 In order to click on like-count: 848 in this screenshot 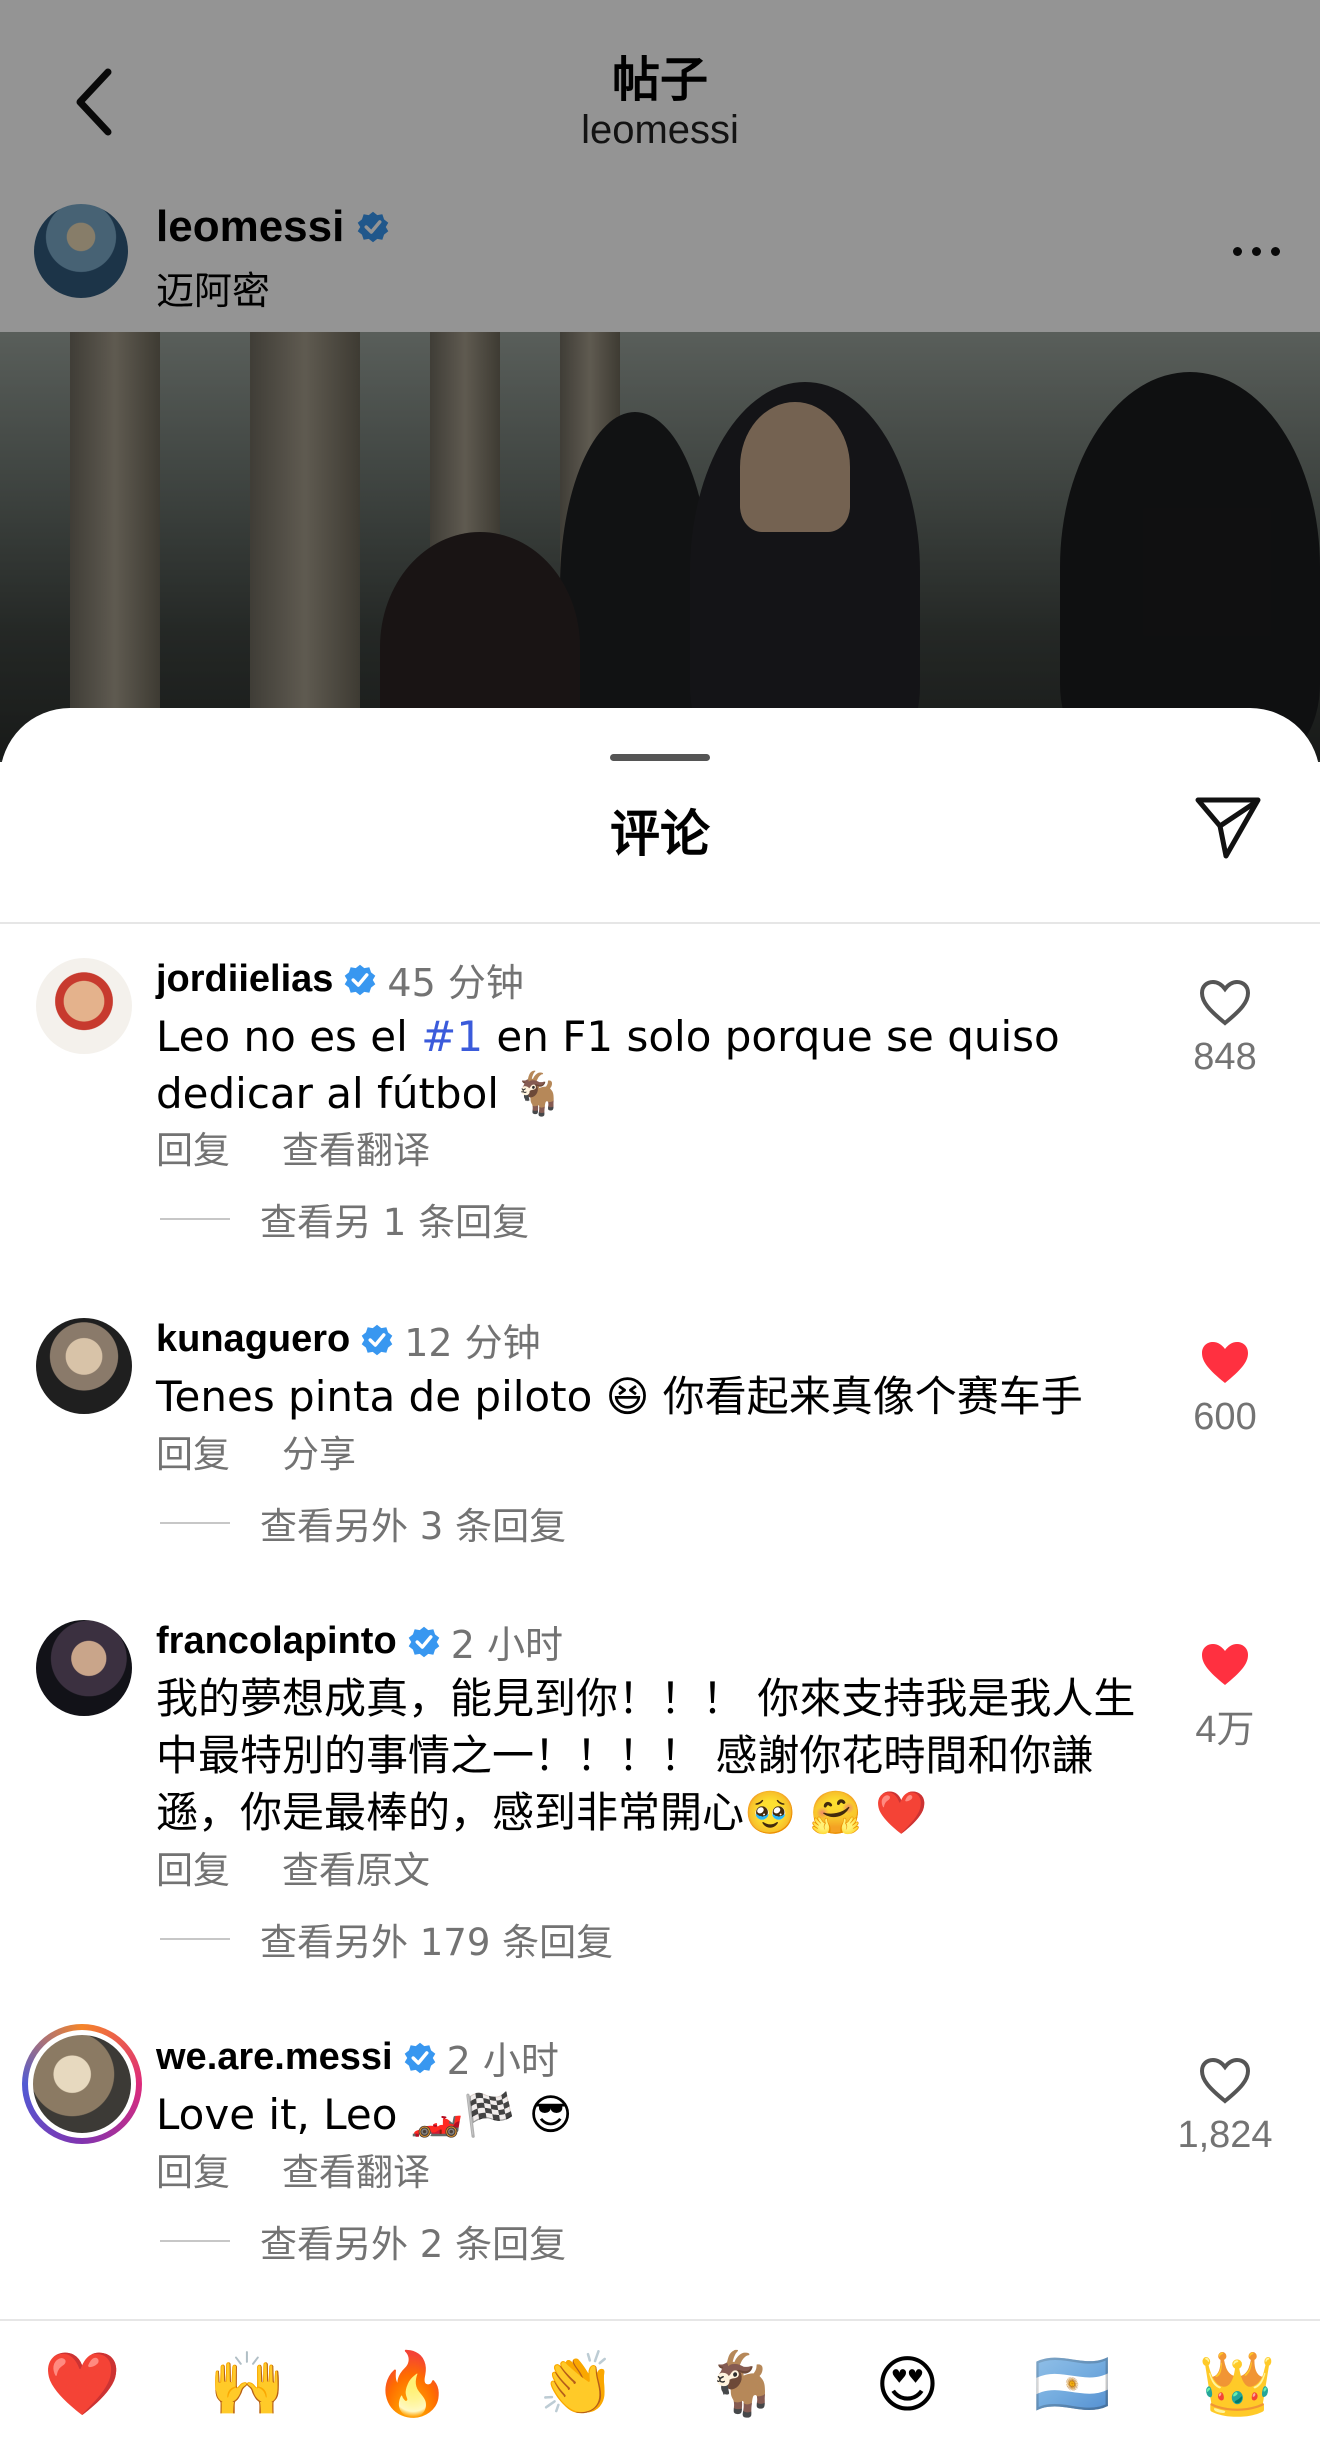, I will do `click(1225, 1057)`.